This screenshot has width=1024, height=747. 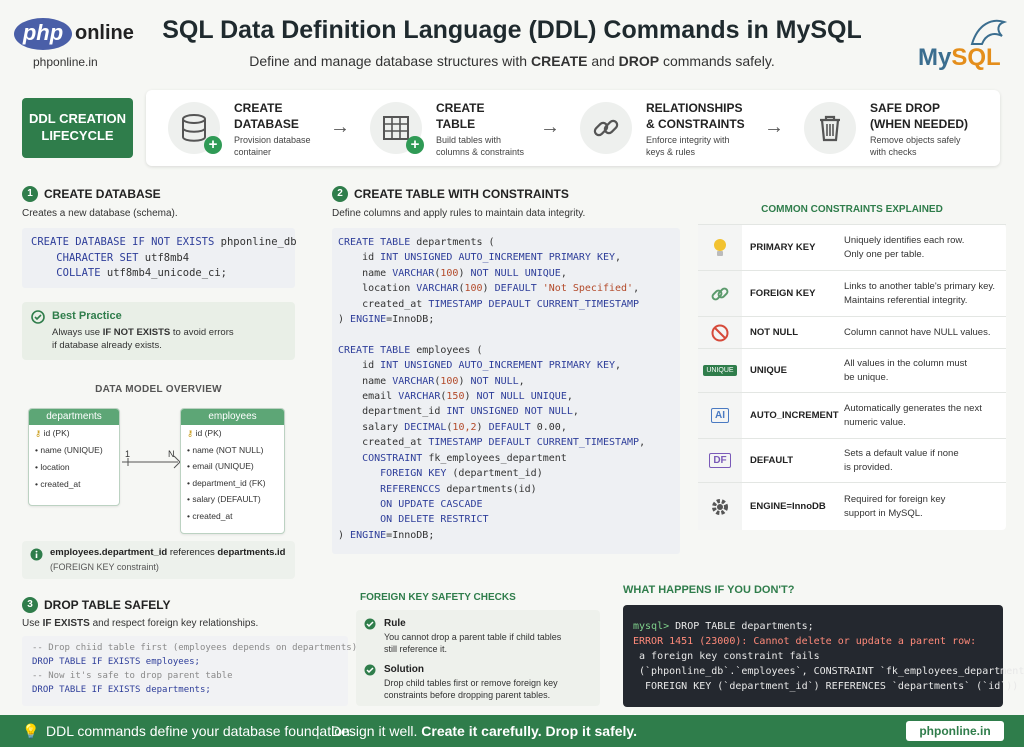 What do you see at coordinates (128, 454) in the screenshot?
I see `cardinality-one: 1` at bounding box center [128, 454].